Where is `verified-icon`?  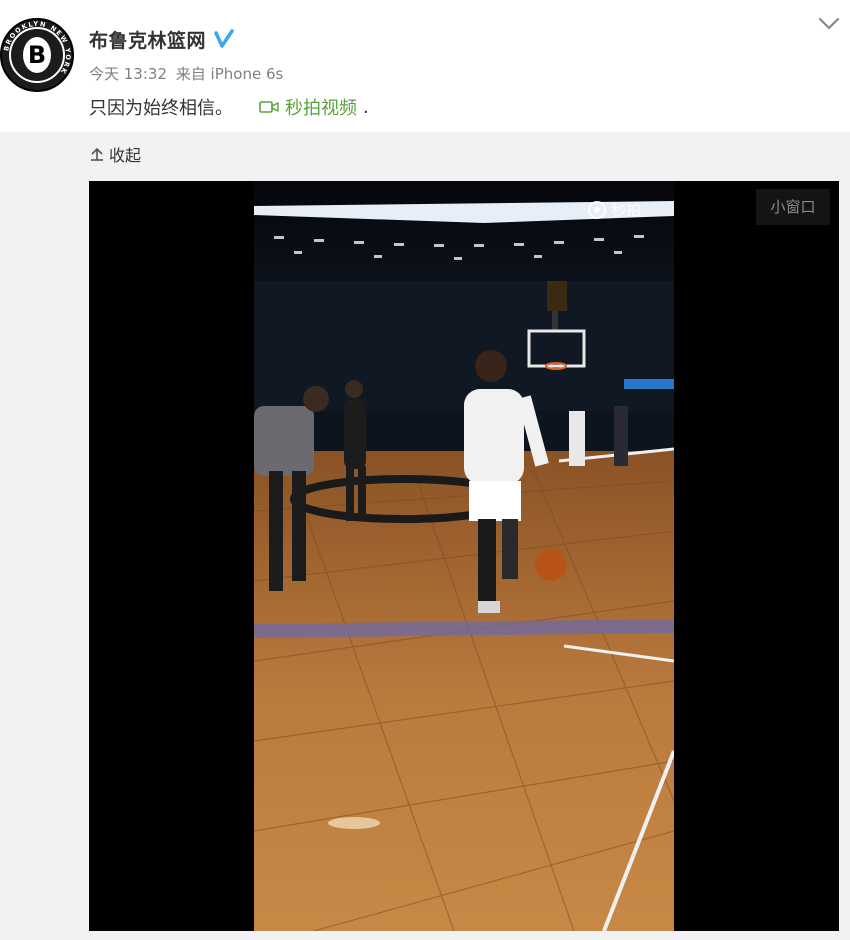
verified-icon is located at coordinates (224, 38).